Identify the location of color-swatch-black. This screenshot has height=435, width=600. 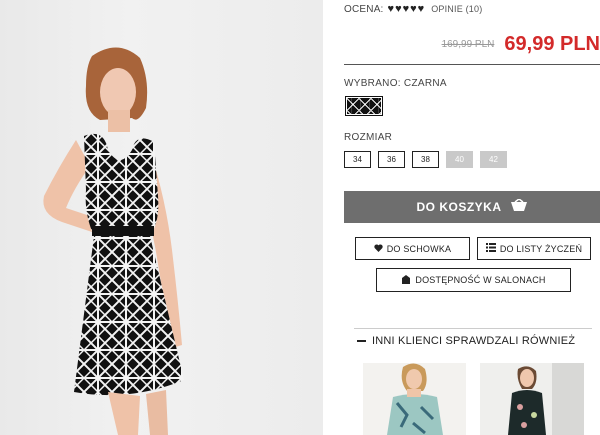
(364, 106).